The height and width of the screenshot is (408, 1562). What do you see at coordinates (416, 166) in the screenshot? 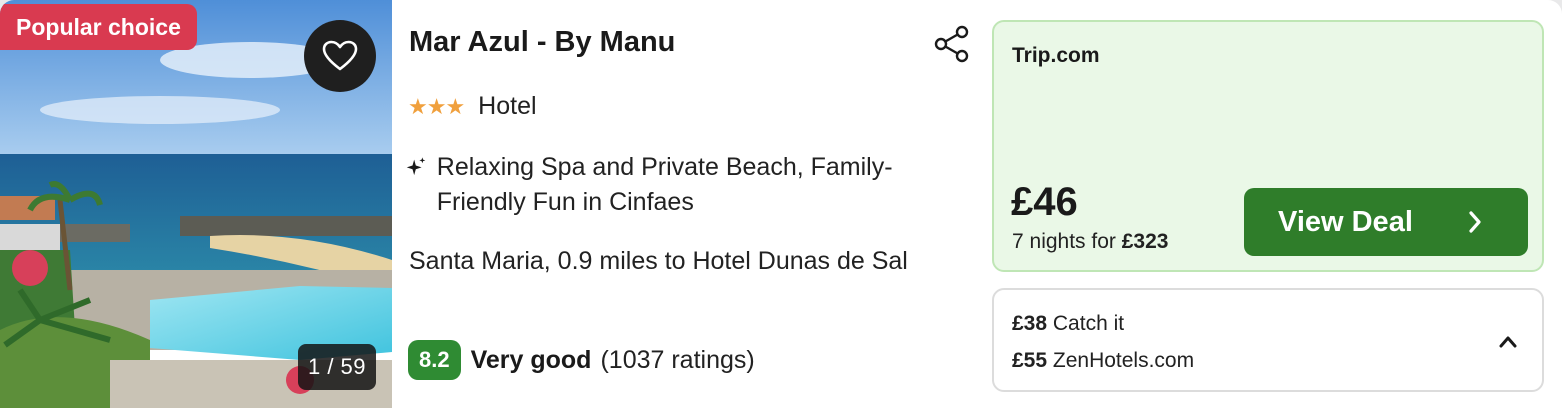
I see `sparkle-icon` at bounding box center [416, 166].